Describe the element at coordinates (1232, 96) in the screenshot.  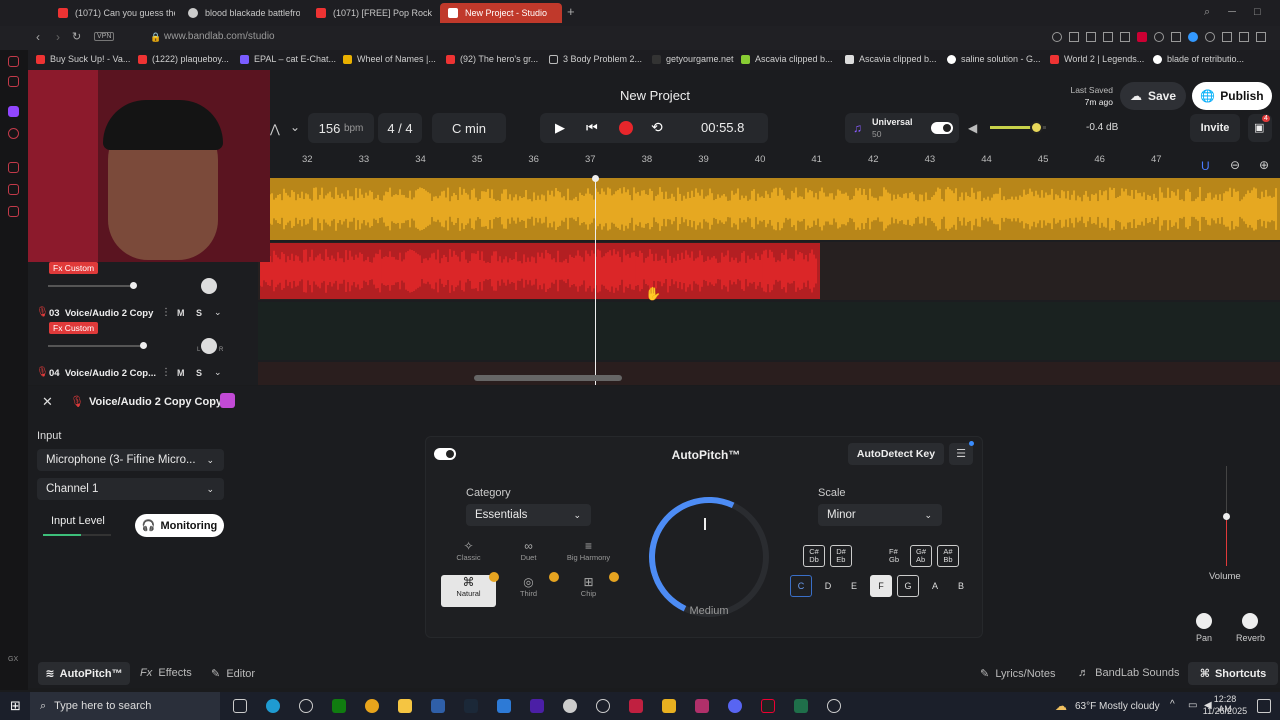
I see `publish-button: 🌐 Publish` at that location.